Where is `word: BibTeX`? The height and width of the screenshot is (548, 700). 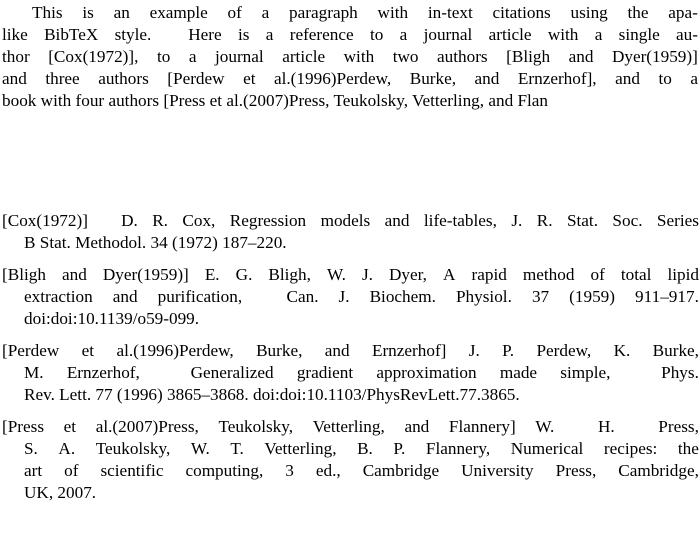
word: BibTeX is located at coordinates (71, 34).